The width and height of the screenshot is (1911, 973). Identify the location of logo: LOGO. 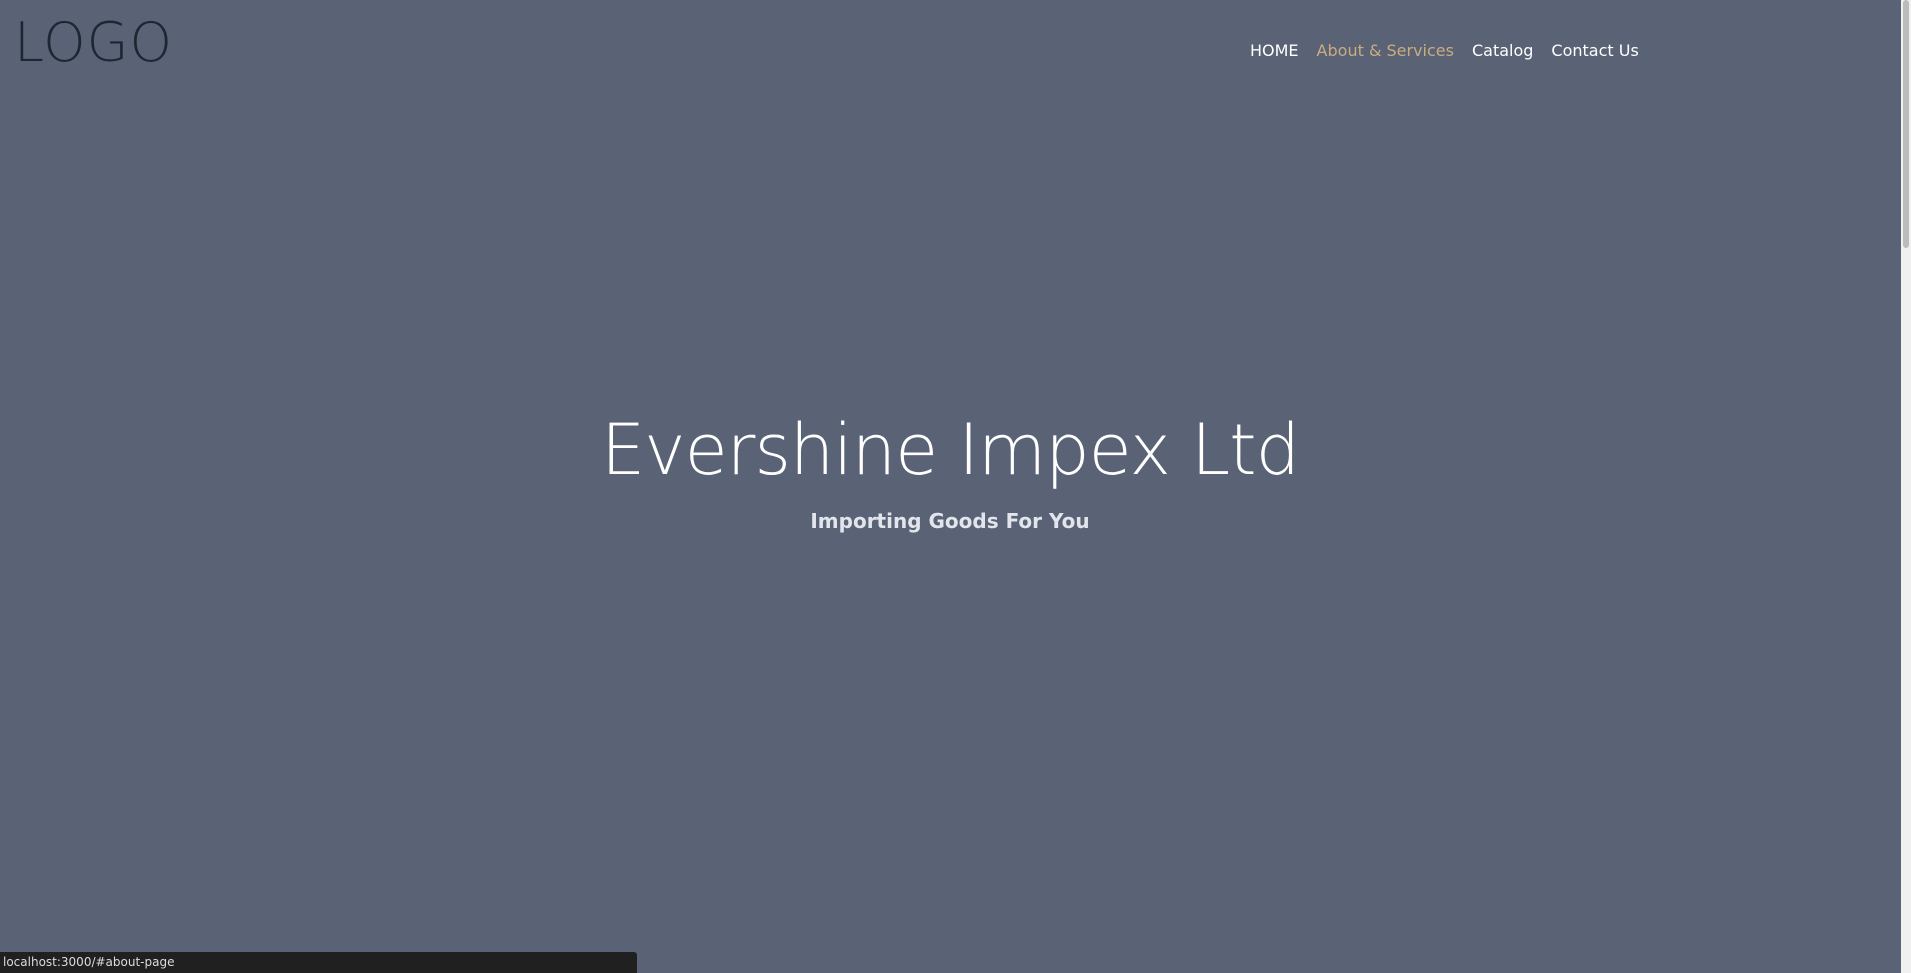
(93, 43).